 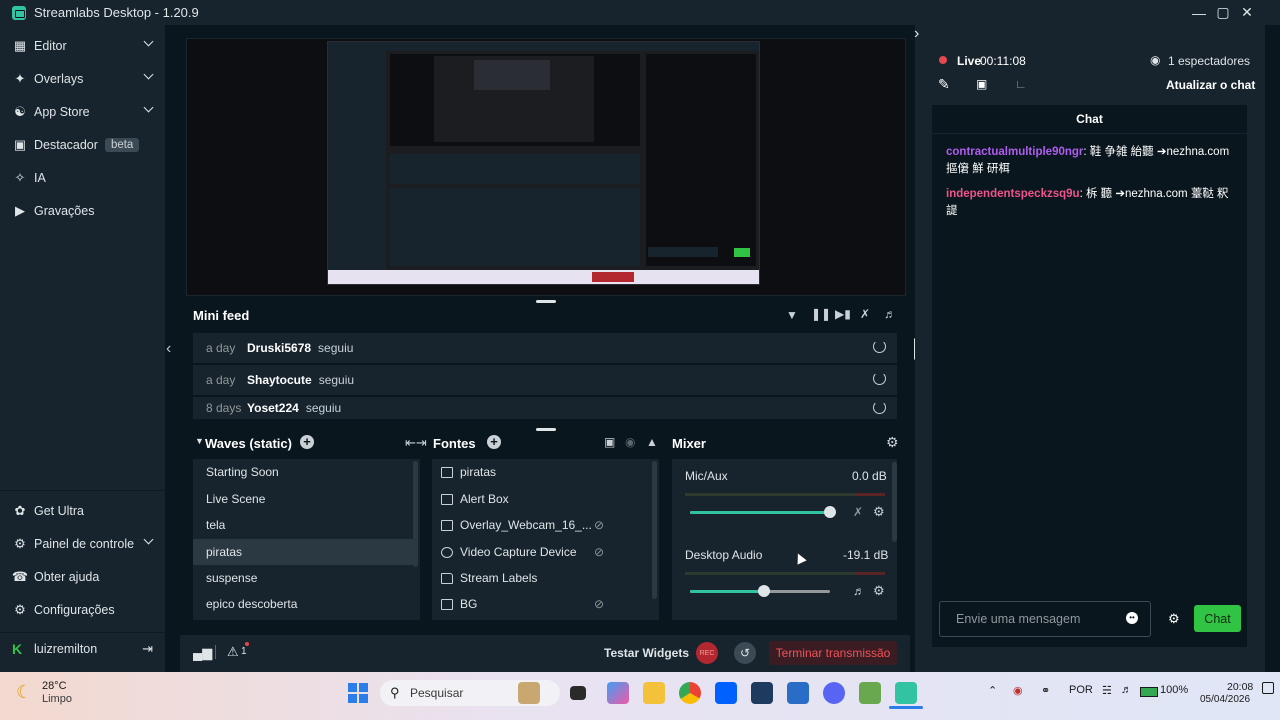 What do you see at coordinates (1268, 688) in the screenshot?
I see `notification-center-icon` at bounding box center [1268, 688].